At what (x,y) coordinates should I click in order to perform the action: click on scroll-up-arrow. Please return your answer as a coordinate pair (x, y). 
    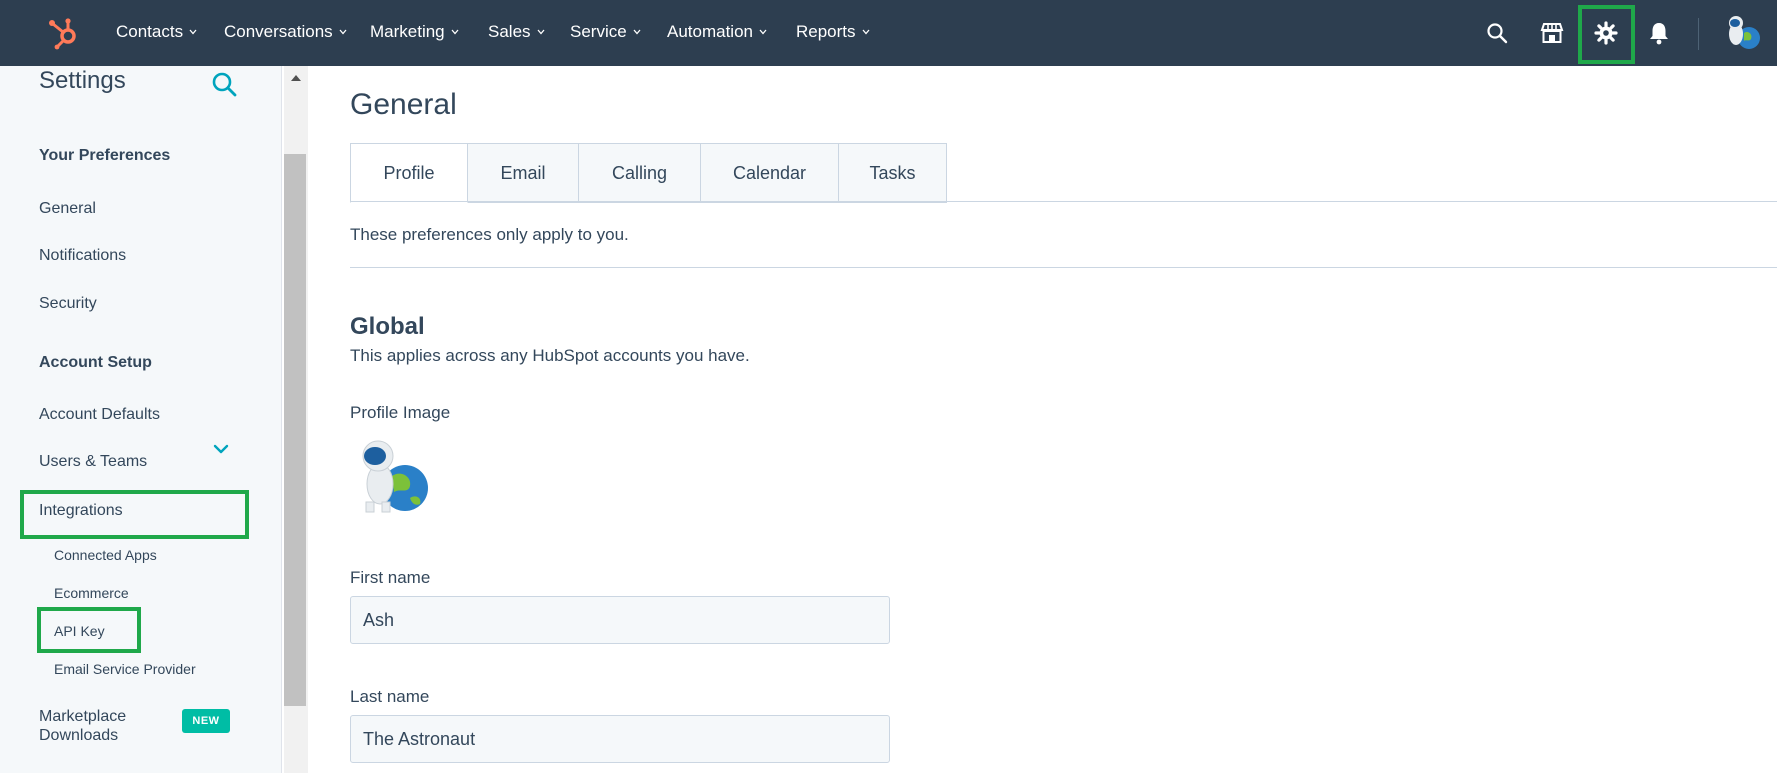
    Looking at the image, I should click on (296, 77).